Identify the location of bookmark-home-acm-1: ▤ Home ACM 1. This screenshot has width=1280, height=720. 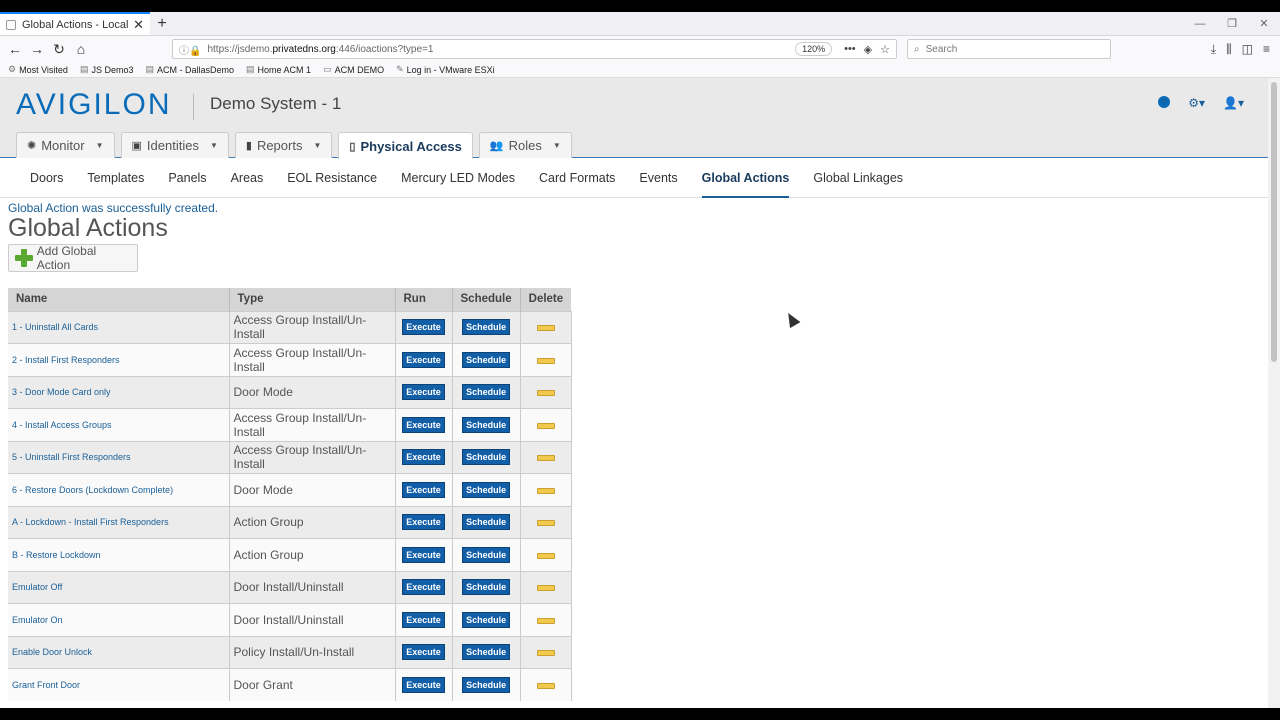
(278, 69).